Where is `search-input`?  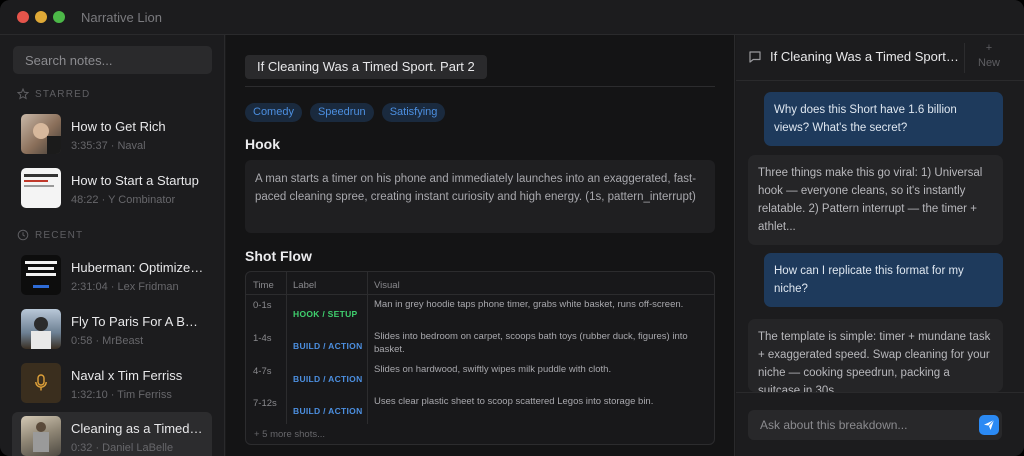
search-input is located at coordinates (112, 60).